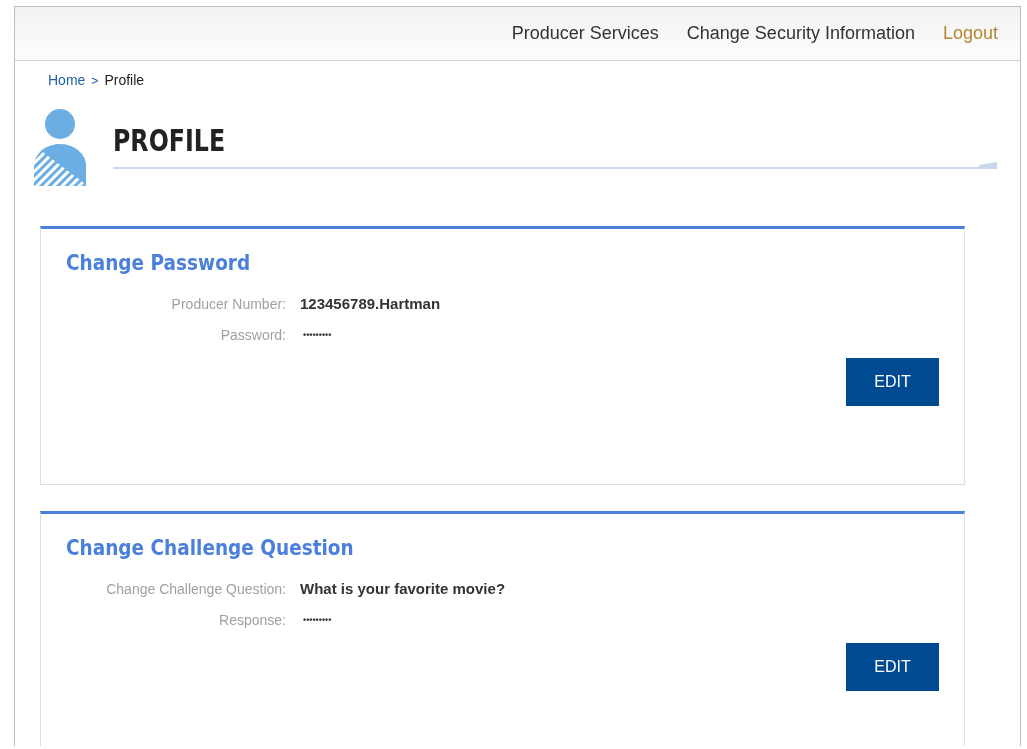 The image size is (1027, 749). I want to click on field-label: Password:, so click(252, 335).